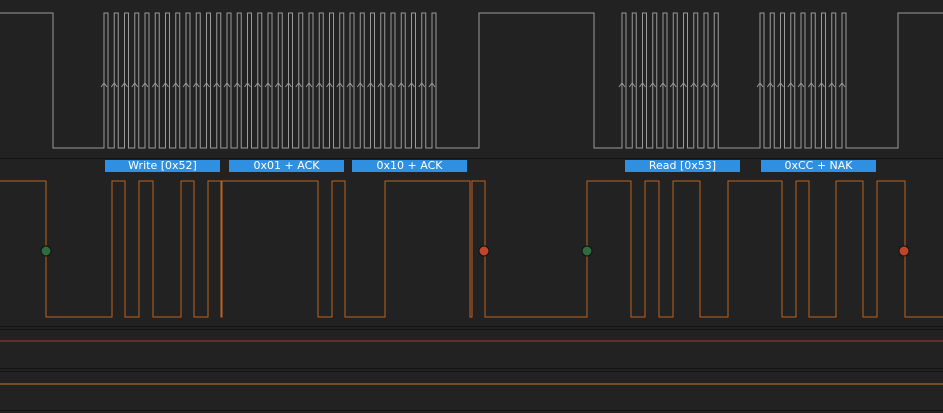 Image resolution: width=943 pixels, height=413 pixels. Describe the element at coordinates (818, 166) in the screenshot. I see `annotation-byte-3: 0xCC + NAK` at that location.